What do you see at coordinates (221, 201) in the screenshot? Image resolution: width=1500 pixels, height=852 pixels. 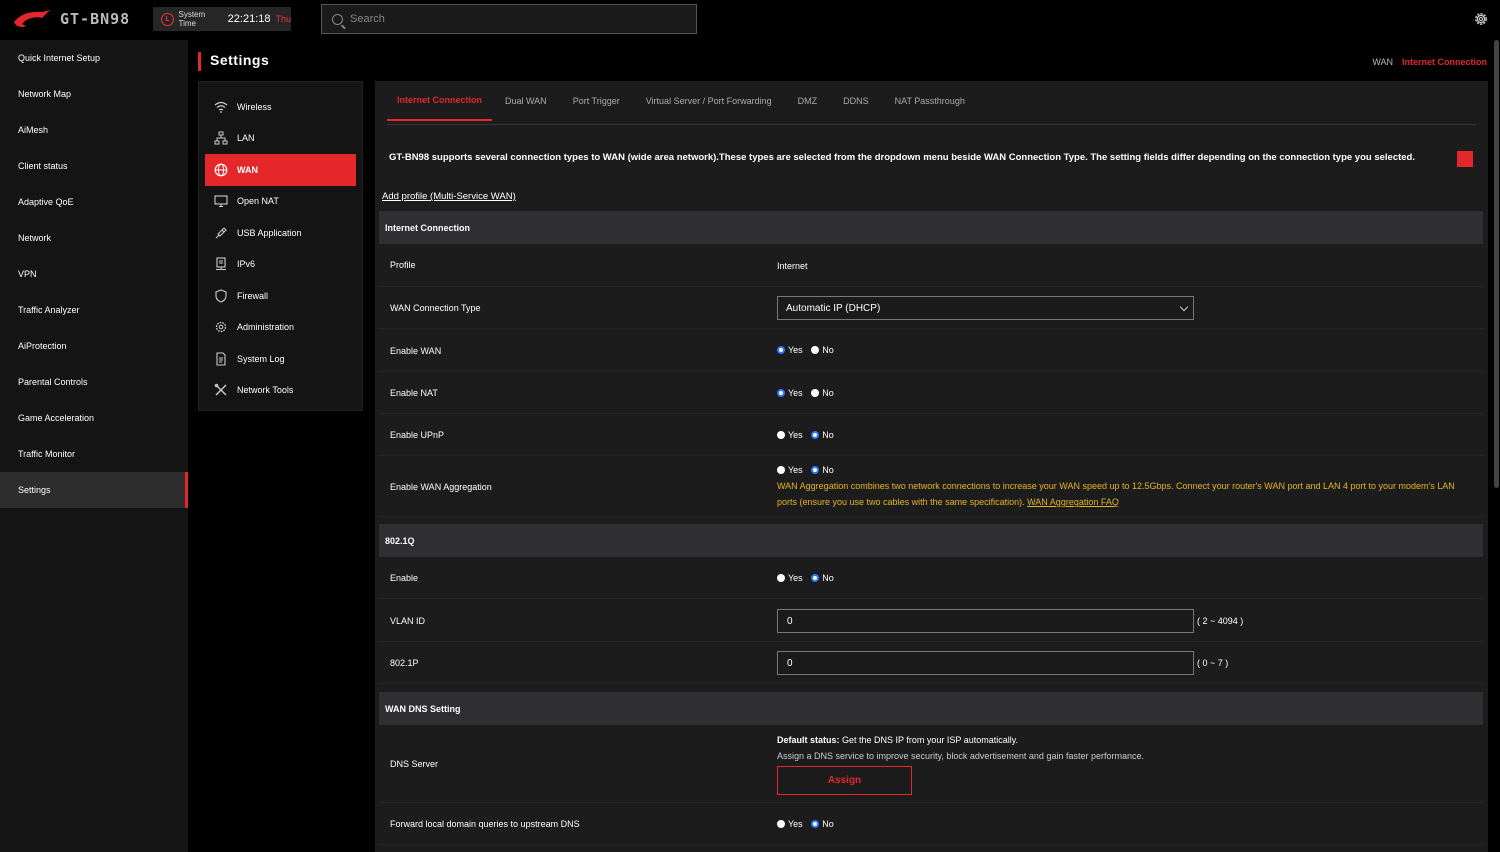 I see `monitor-icon` at bounding box center [221, 201].